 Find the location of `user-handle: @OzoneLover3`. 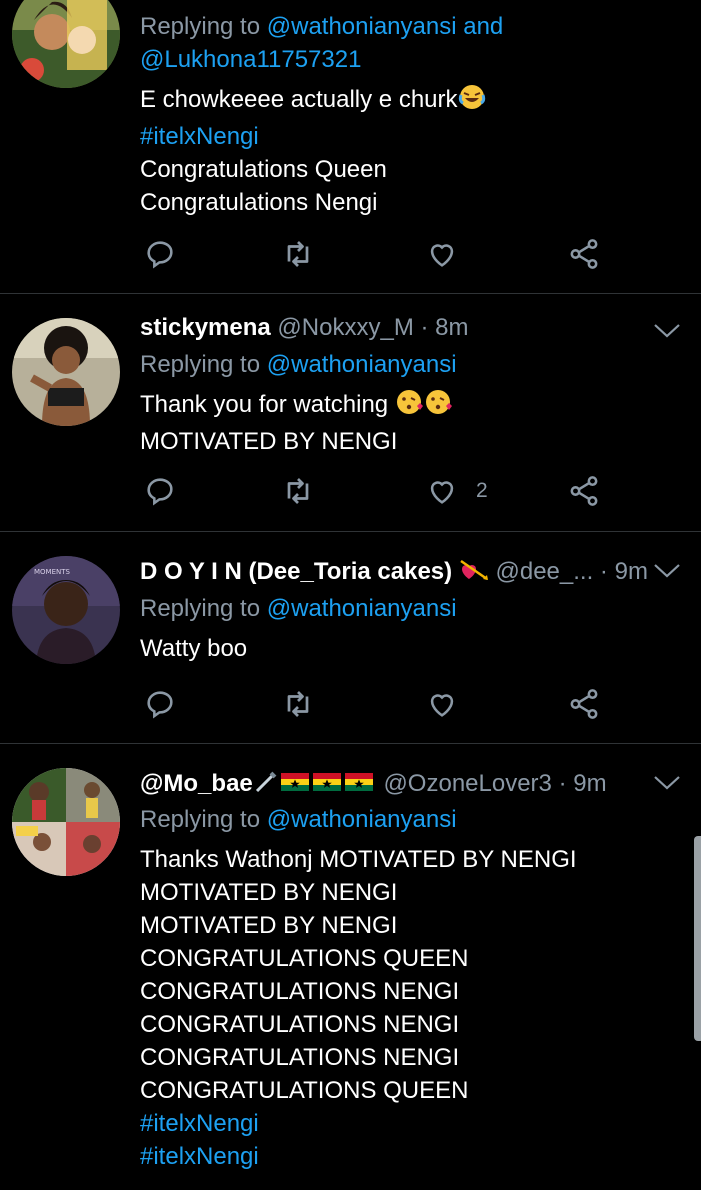

user-handle: @OzoneLover3 is located at coordinates (467, 783).